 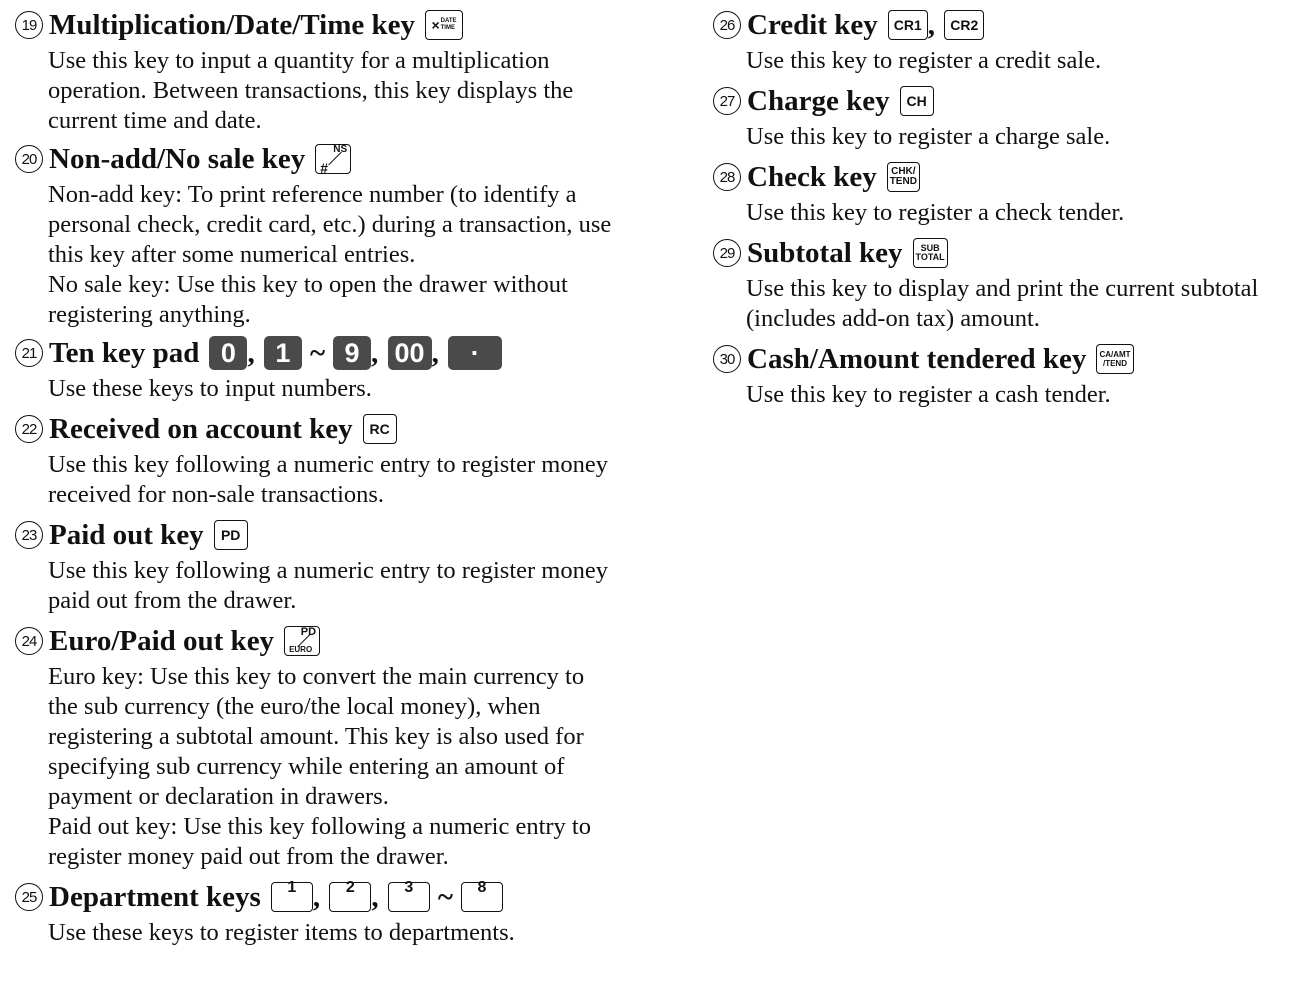 What do you see at coordinates (964, 25) in the screenshot?
I see `cr2-keycap: CR2` at bounding box center [964, 25].